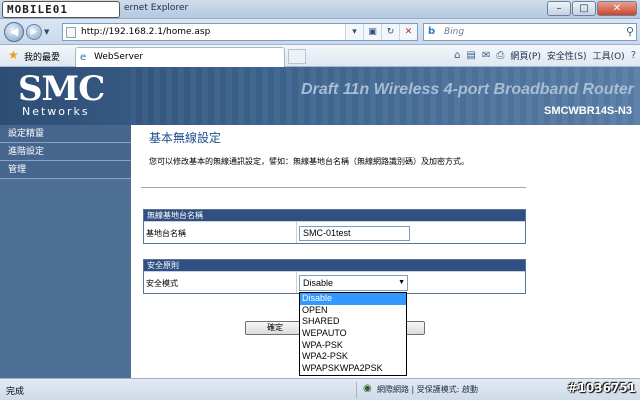 This screenshot has height=400, width=640. What do you see at coordinates (367, 388) in the screenshot?
I see `globe-icon: ◉` at bounding box center [367, 388].